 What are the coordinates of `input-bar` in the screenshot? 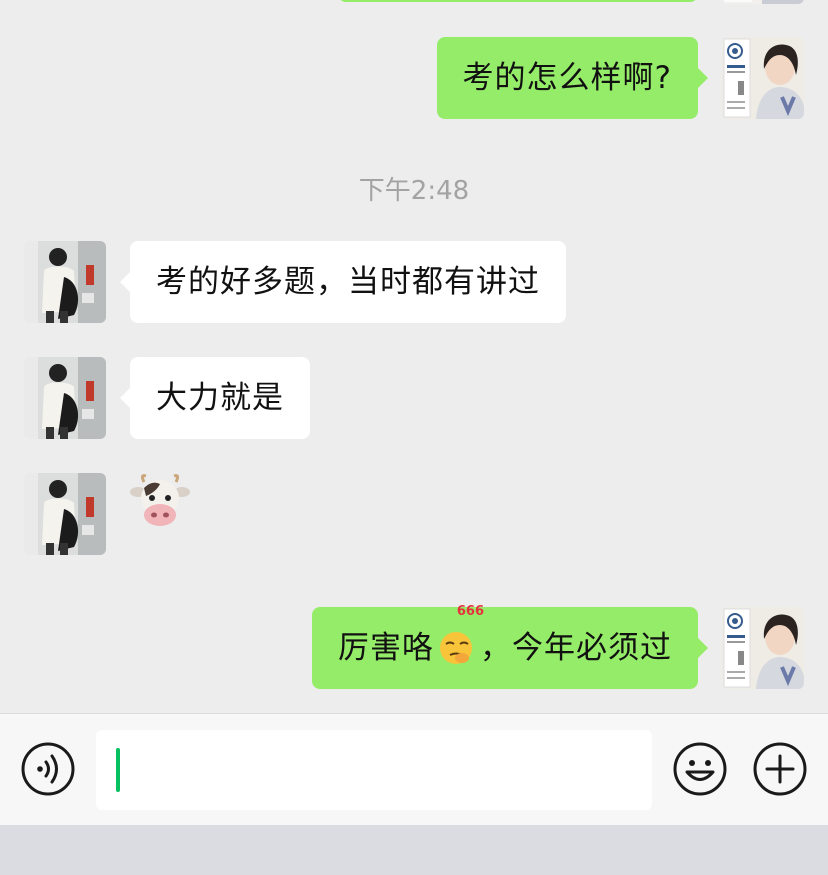 It's located at (414, 769).